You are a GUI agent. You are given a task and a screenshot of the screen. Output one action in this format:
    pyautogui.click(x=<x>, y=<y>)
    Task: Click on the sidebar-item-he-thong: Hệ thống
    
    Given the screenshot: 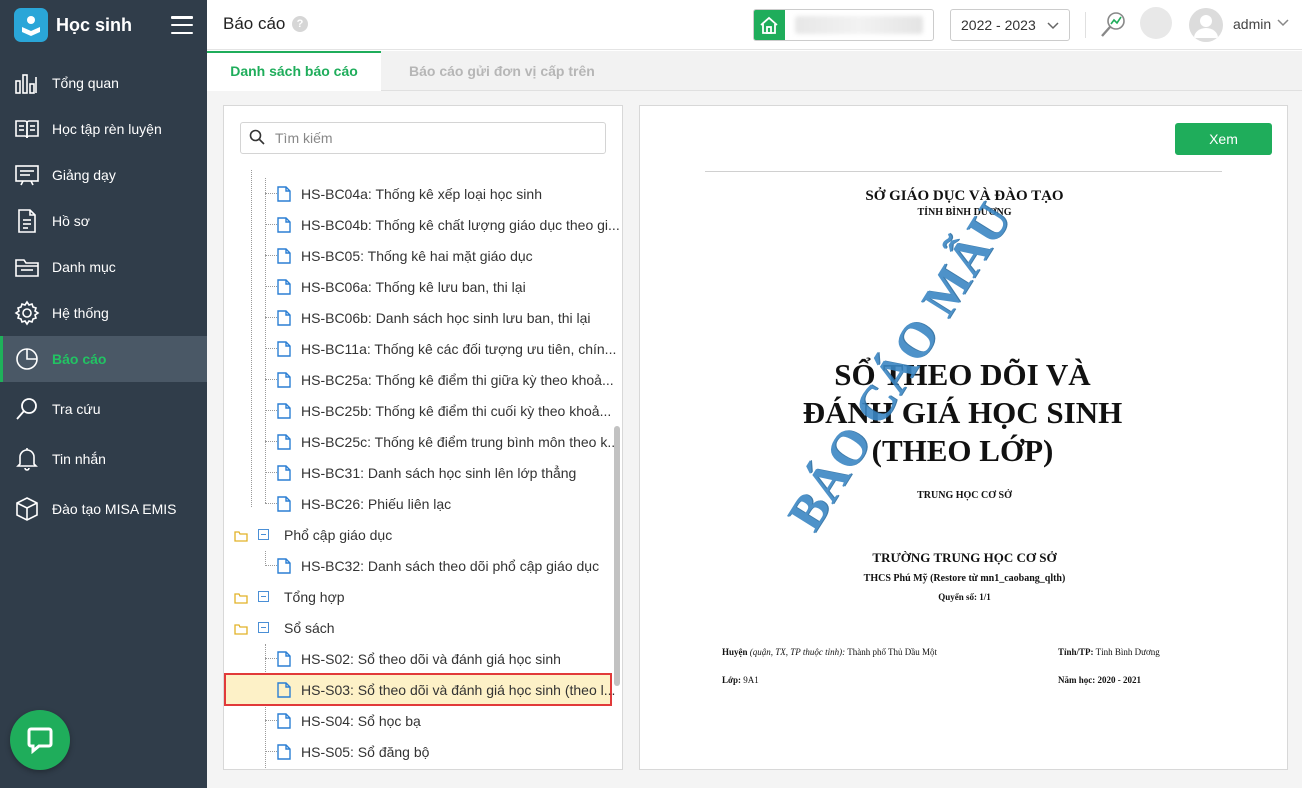 What is the action you would take?
    pyautogui.click(x=103, y=313)
    